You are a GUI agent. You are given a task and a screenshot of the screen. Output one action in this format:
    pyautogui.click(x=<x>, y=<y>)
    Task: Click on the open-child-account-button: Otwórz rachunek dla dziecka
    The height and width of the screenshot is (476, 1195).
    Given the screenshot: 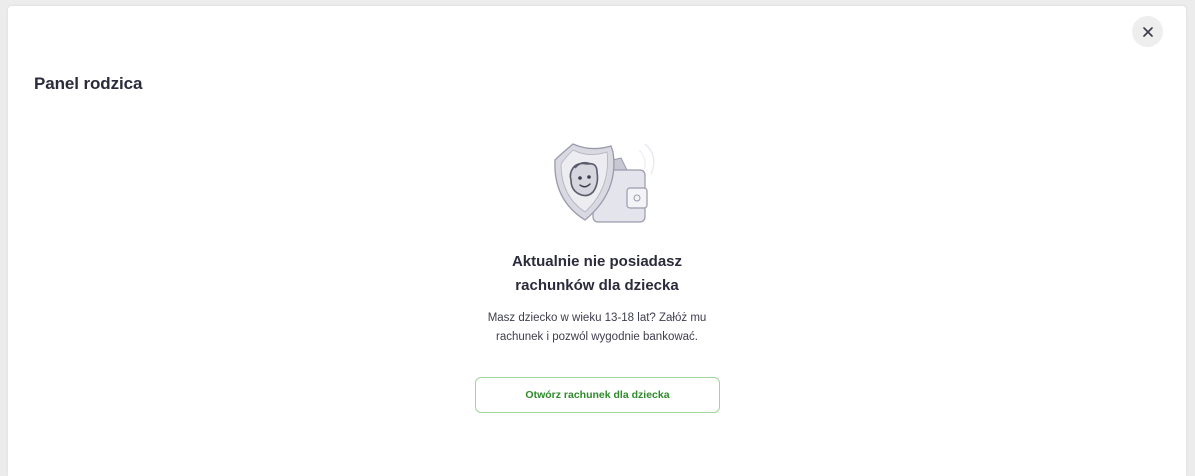 What is the action you would take?
    pyautogui.click(x=597, y=395)
    